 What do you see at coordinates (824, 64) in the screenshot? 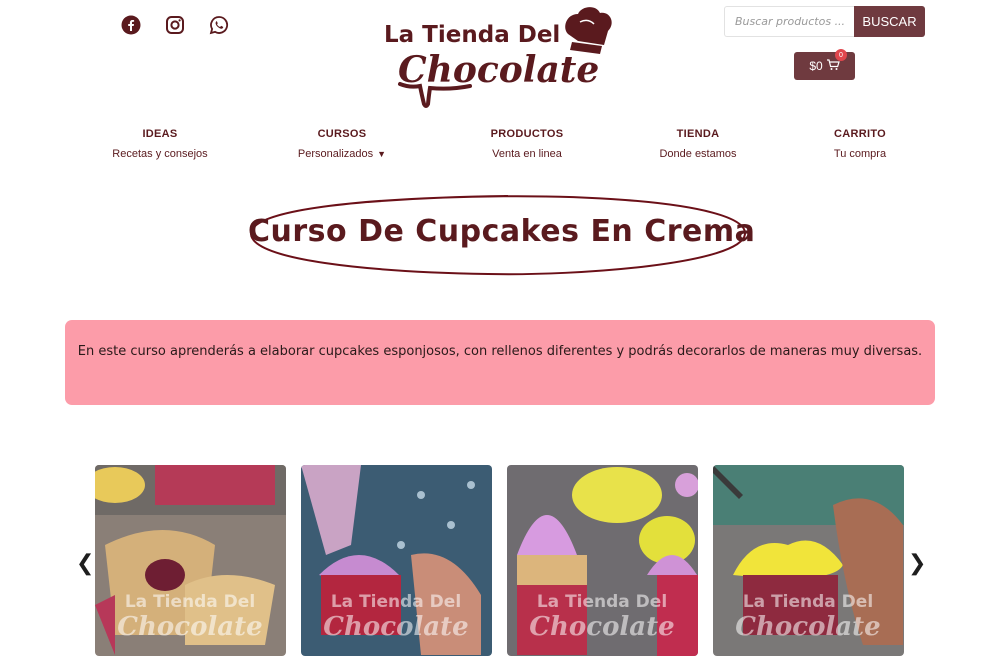
I see `cart-button: $0 0` at bounding box center [824, 64].